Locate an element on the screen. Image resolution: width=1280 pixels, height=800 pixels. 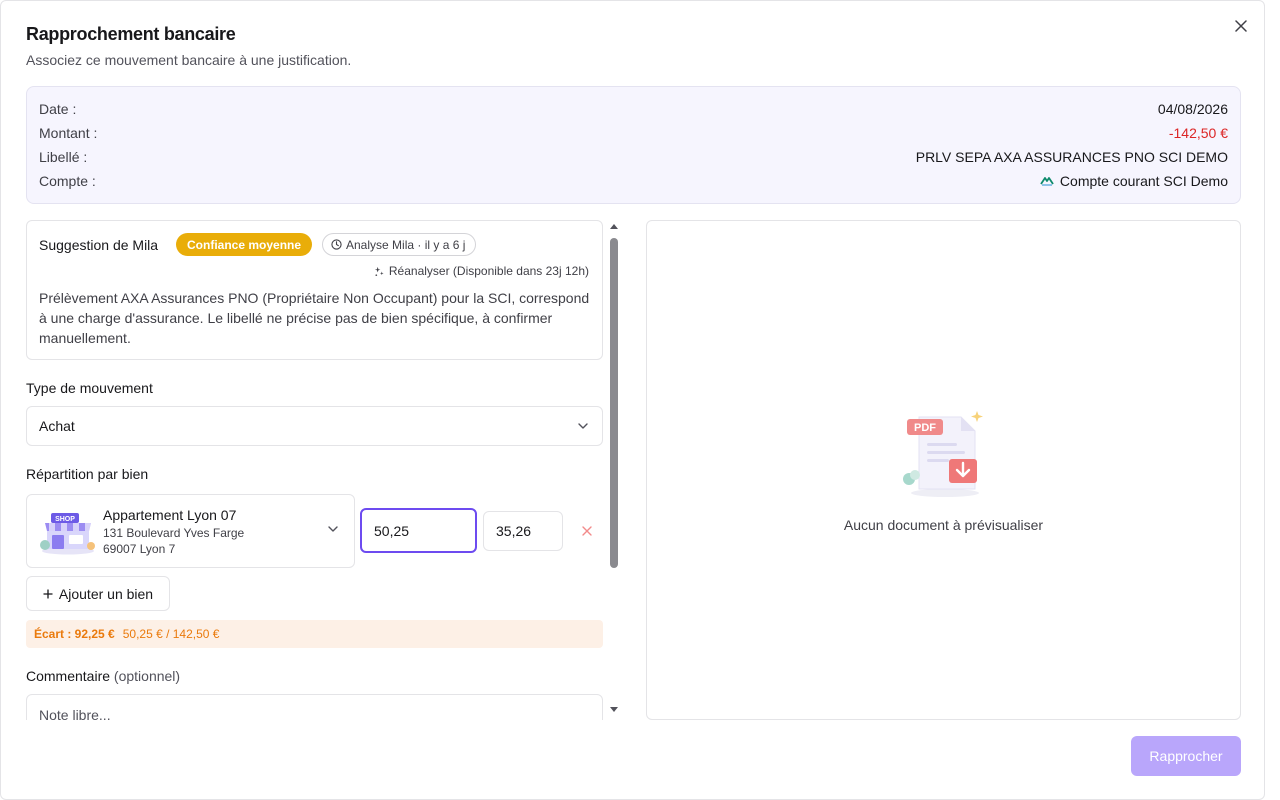
close-button is located at coordinates (1241, 26).